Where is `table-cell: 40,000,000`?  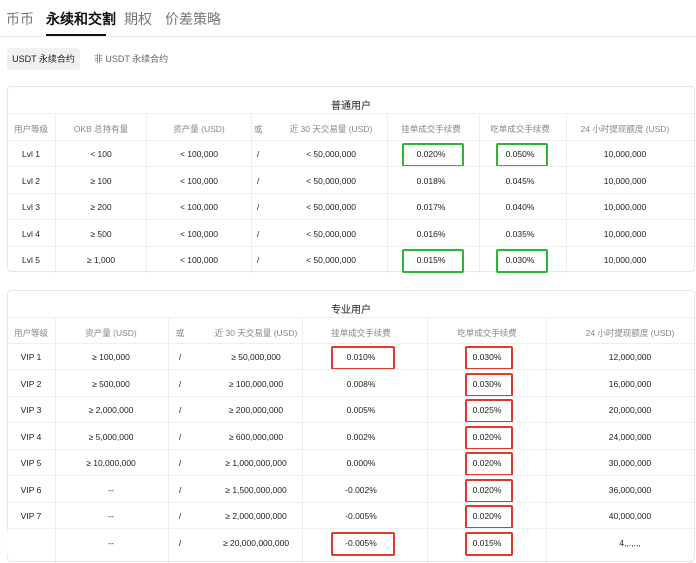
table-cell: 40,000,000 is located at coordinates (630, 516).